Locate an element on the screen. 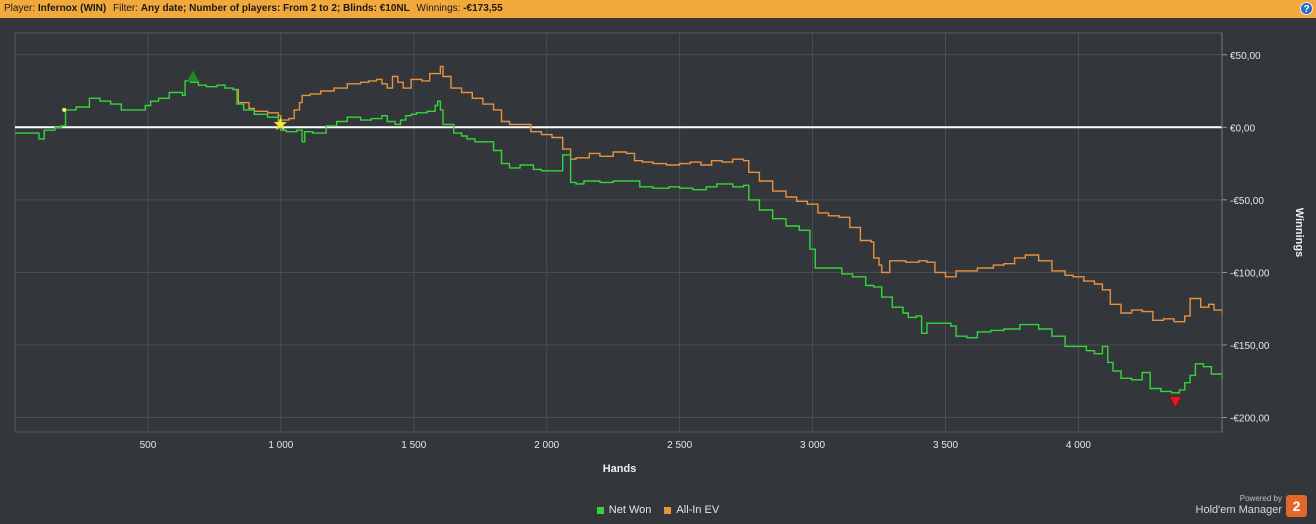 The image size is (1316, 524). legend-label-all-in-ev: All-In EV is located at coordinates (698, 510).